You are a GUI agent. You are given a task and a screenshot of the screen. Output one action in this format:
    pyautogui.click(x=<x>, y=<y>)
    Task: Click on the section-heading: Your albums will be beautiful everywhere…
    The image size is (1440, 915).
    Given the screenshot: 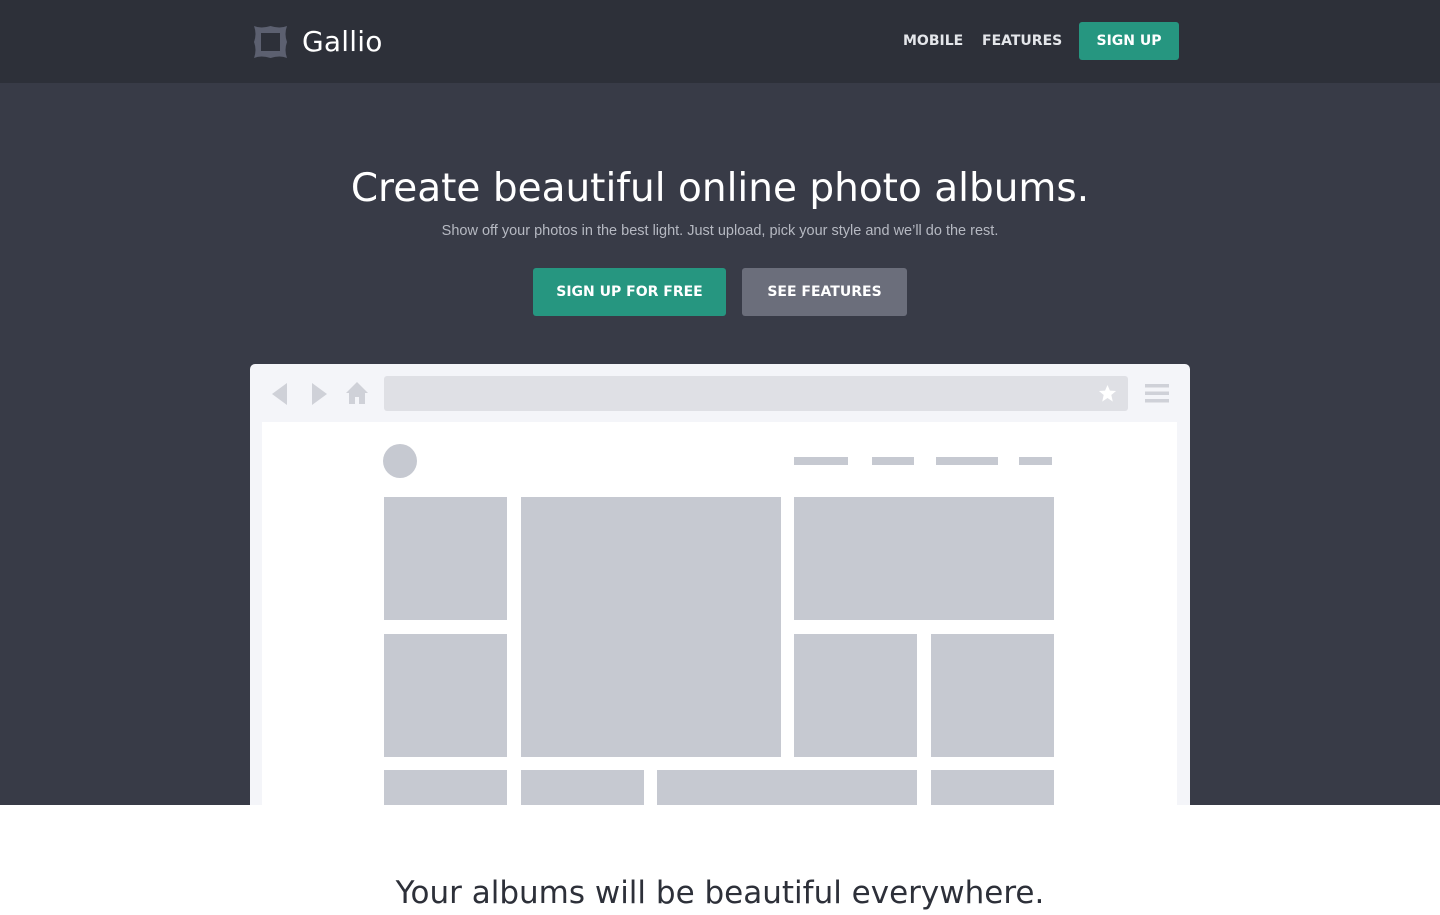 What is the action you would take?
    pyautogui.click(x=720, y=893)
    